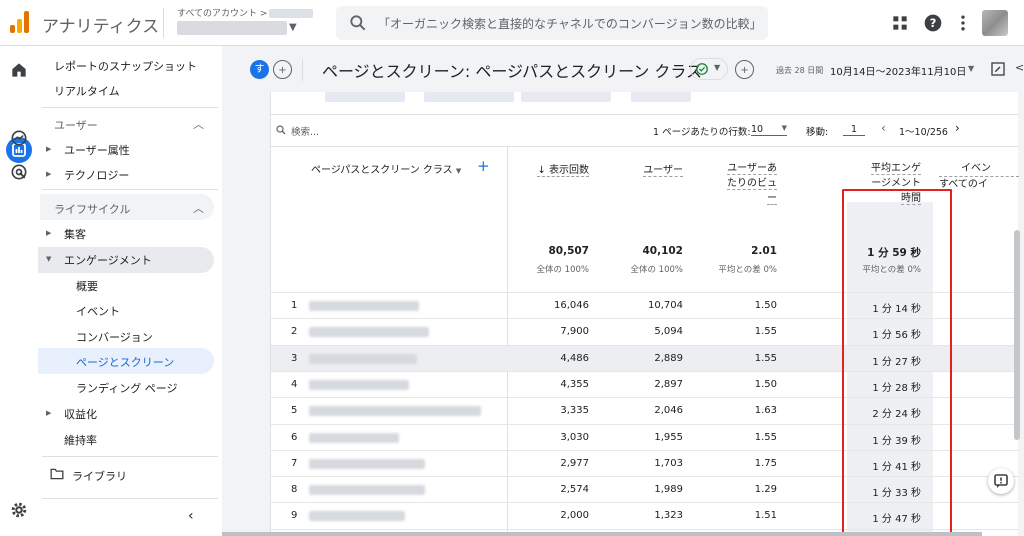 The width and height of the screenshot is (1024, 536). I want to click on rows-per-page-select: 10 ▼, so click(769, 130).